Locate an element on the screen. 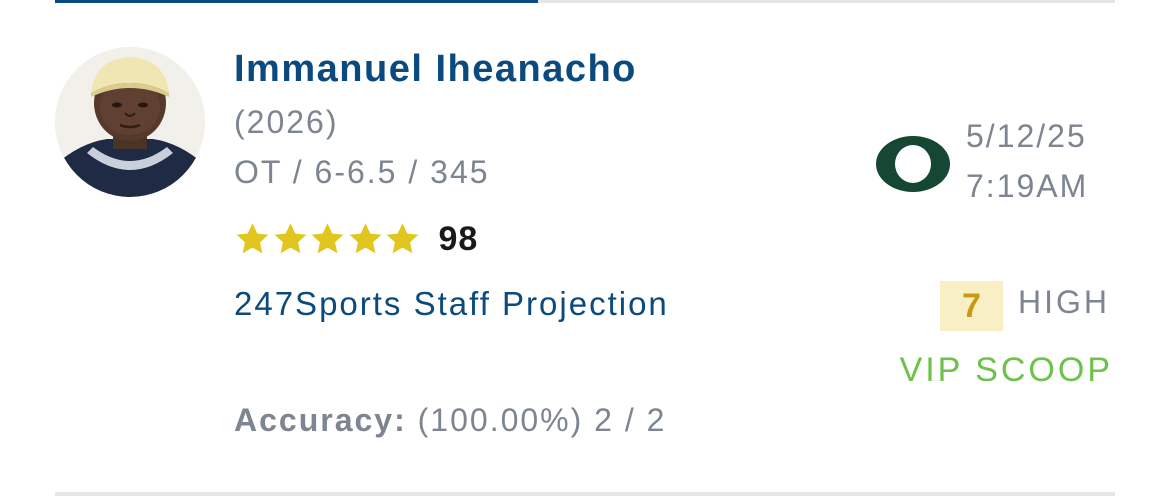  accuracy-value: (100.00%) 2 / 2 is located at coordinates (542, 420).